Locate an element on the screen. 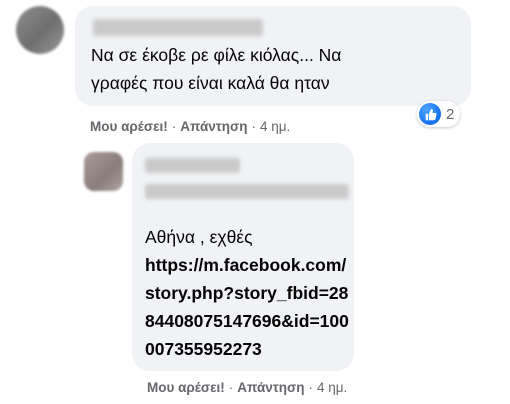 This screenshot has width=510, height=404. reply-actions: Μου αρέσει! · Απάντηση · 4 ημ. is located at coordinates (247, 387).